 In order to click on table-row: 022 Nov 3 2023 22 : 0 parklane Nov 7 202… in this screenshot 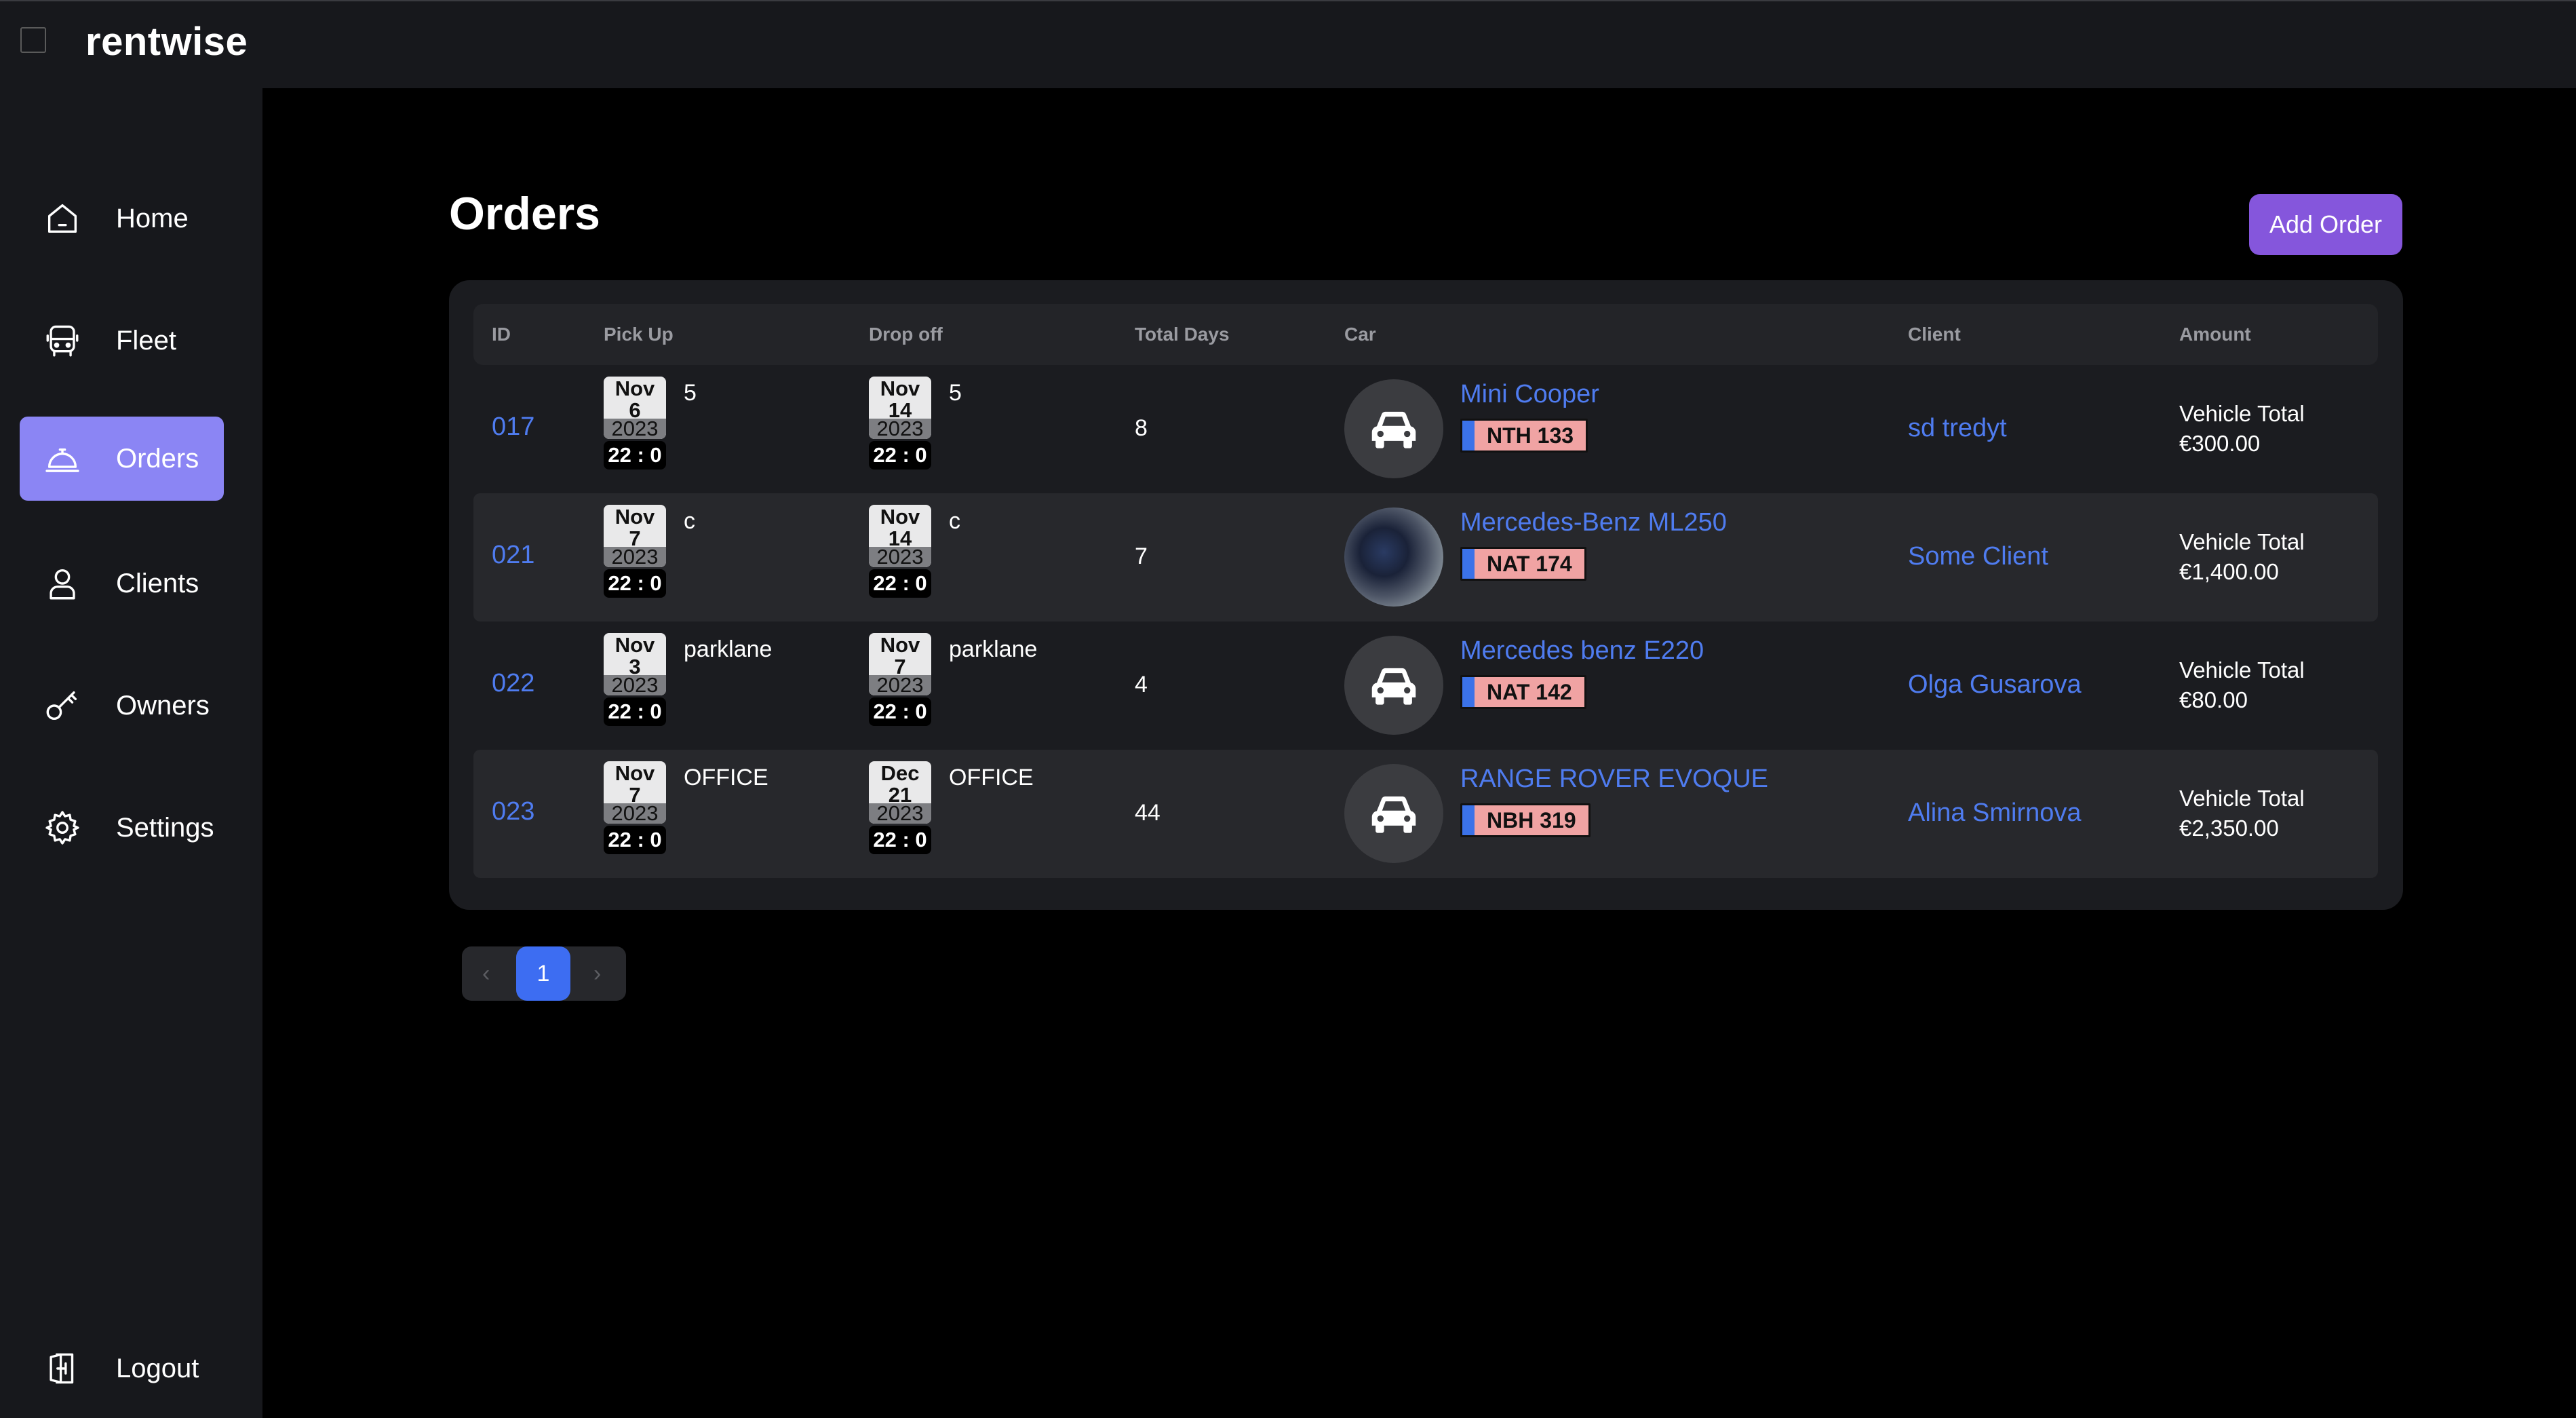, I will do `click(1425, 685)`.